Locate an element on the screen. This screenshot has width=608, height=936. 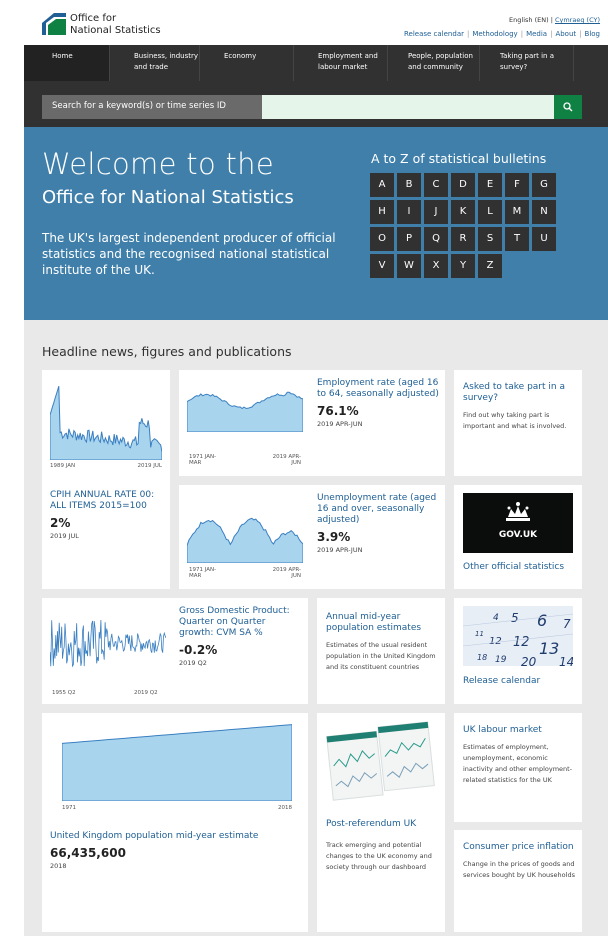
az-letter-k: K is located at coordinates (463, 212).